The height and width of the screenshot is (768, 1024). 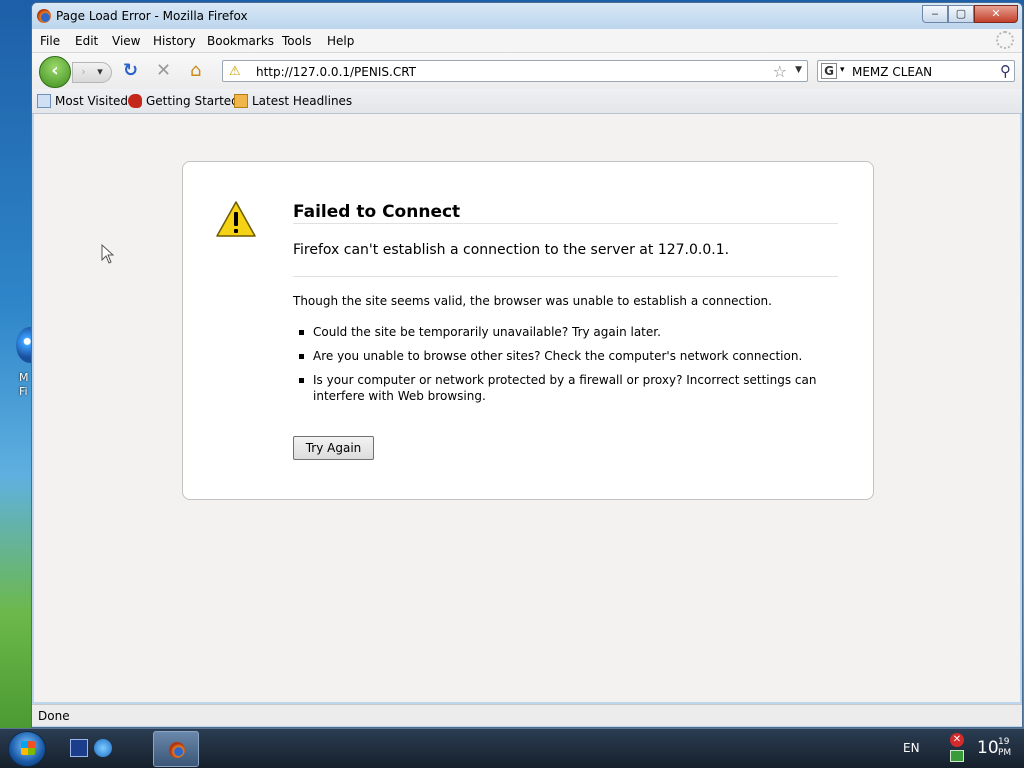 I want to click on title-bar: Page Load Error - Mozilla Firefox ‒ ▢ ✕, so click(x=527, y=16).